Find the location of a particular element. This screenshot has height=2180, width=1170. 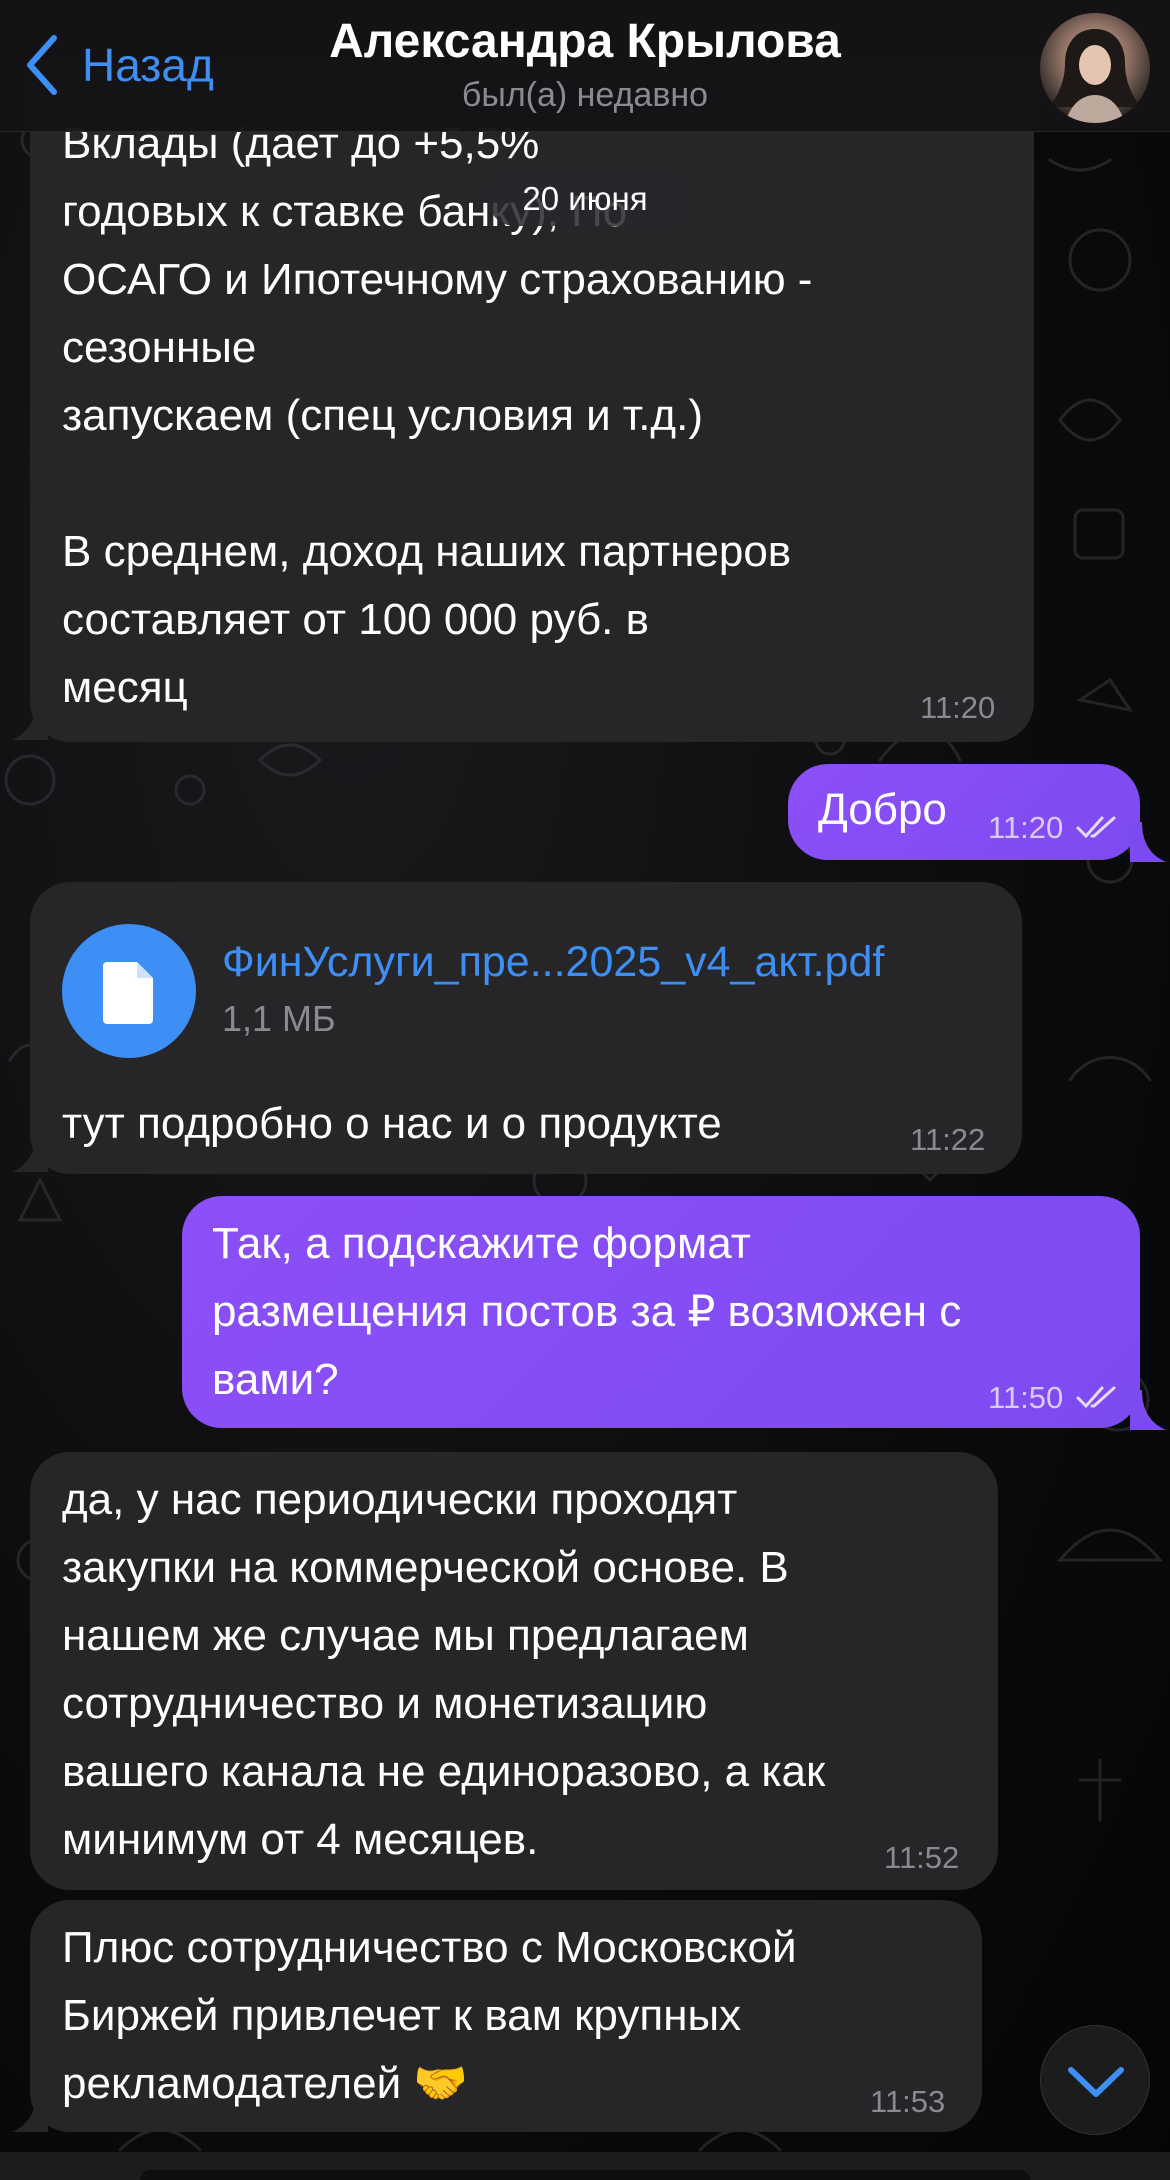

message-time: 11:52 is located at coordinates (922, 1857).